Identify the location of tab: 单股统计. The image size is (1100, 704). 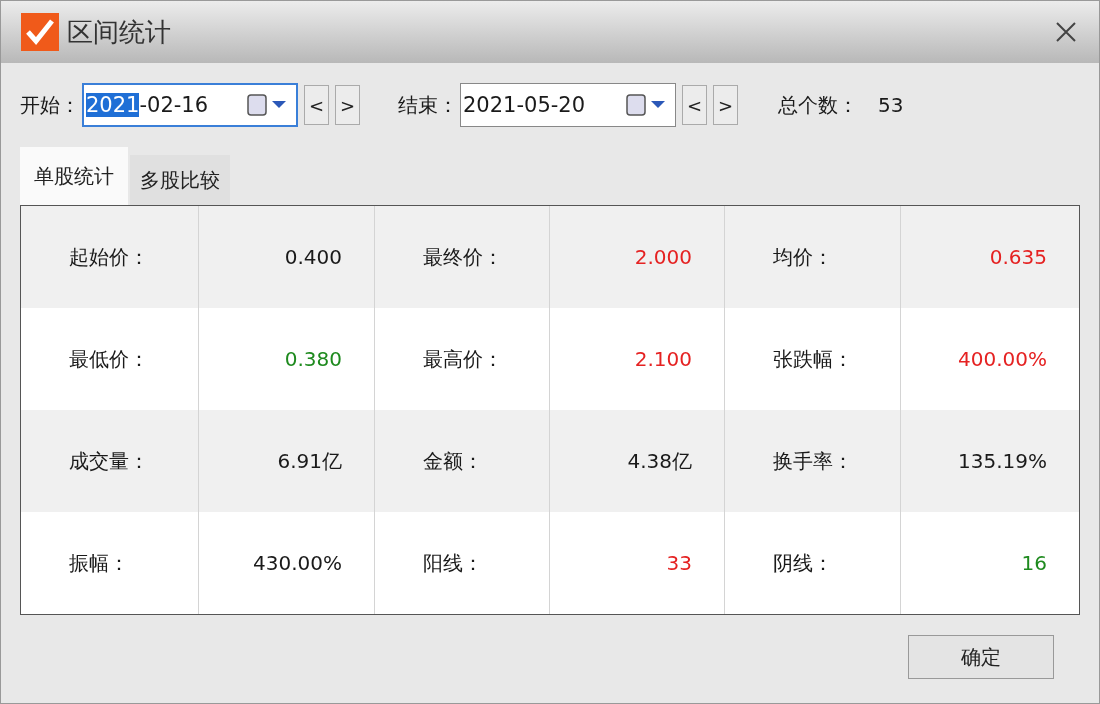
(74, 176).